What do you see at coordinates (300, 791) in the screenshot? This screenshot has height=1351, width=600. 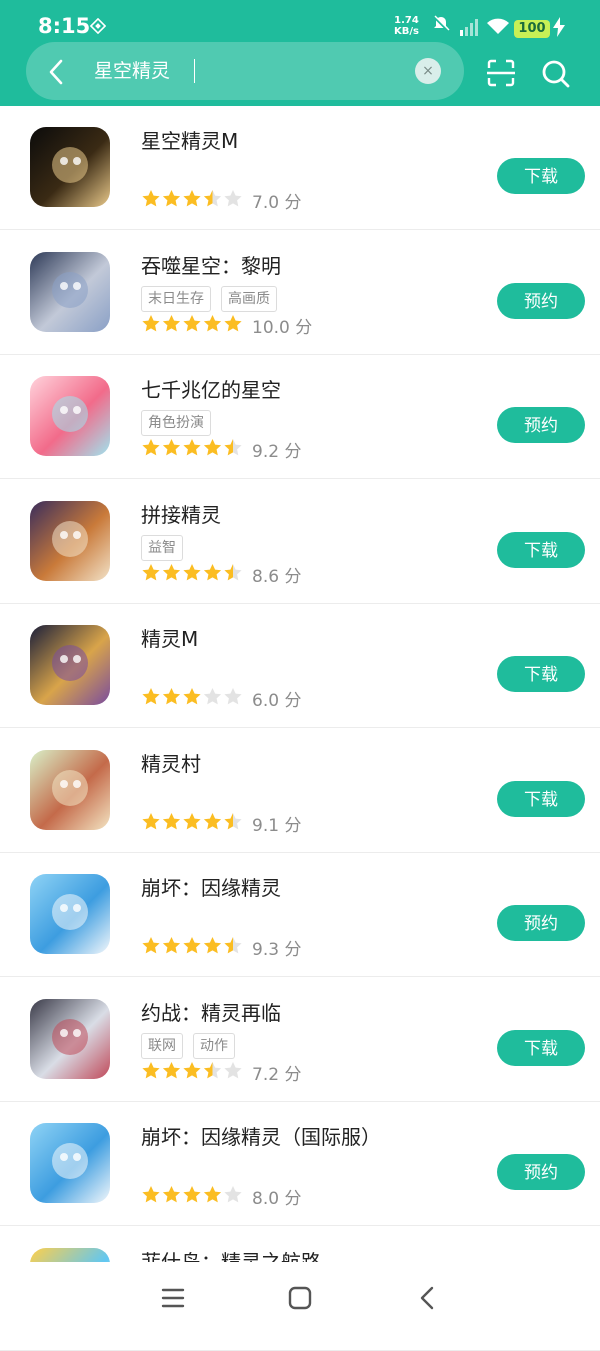 I see `list-item: 精灵村 9.1 分 下载` at bounding box center [300, 791].